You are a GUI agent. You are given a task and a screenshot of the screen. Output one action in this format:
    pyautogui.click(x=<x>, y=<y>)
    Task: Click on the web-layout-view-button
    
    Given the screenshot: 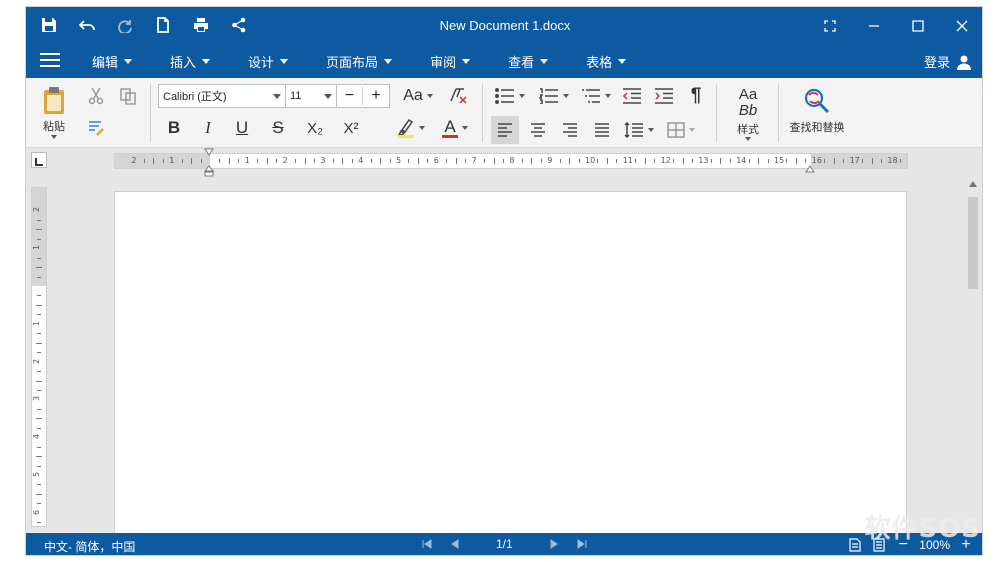 What is the action you would take?
    pyautogui.click(x=879, y=545)
    